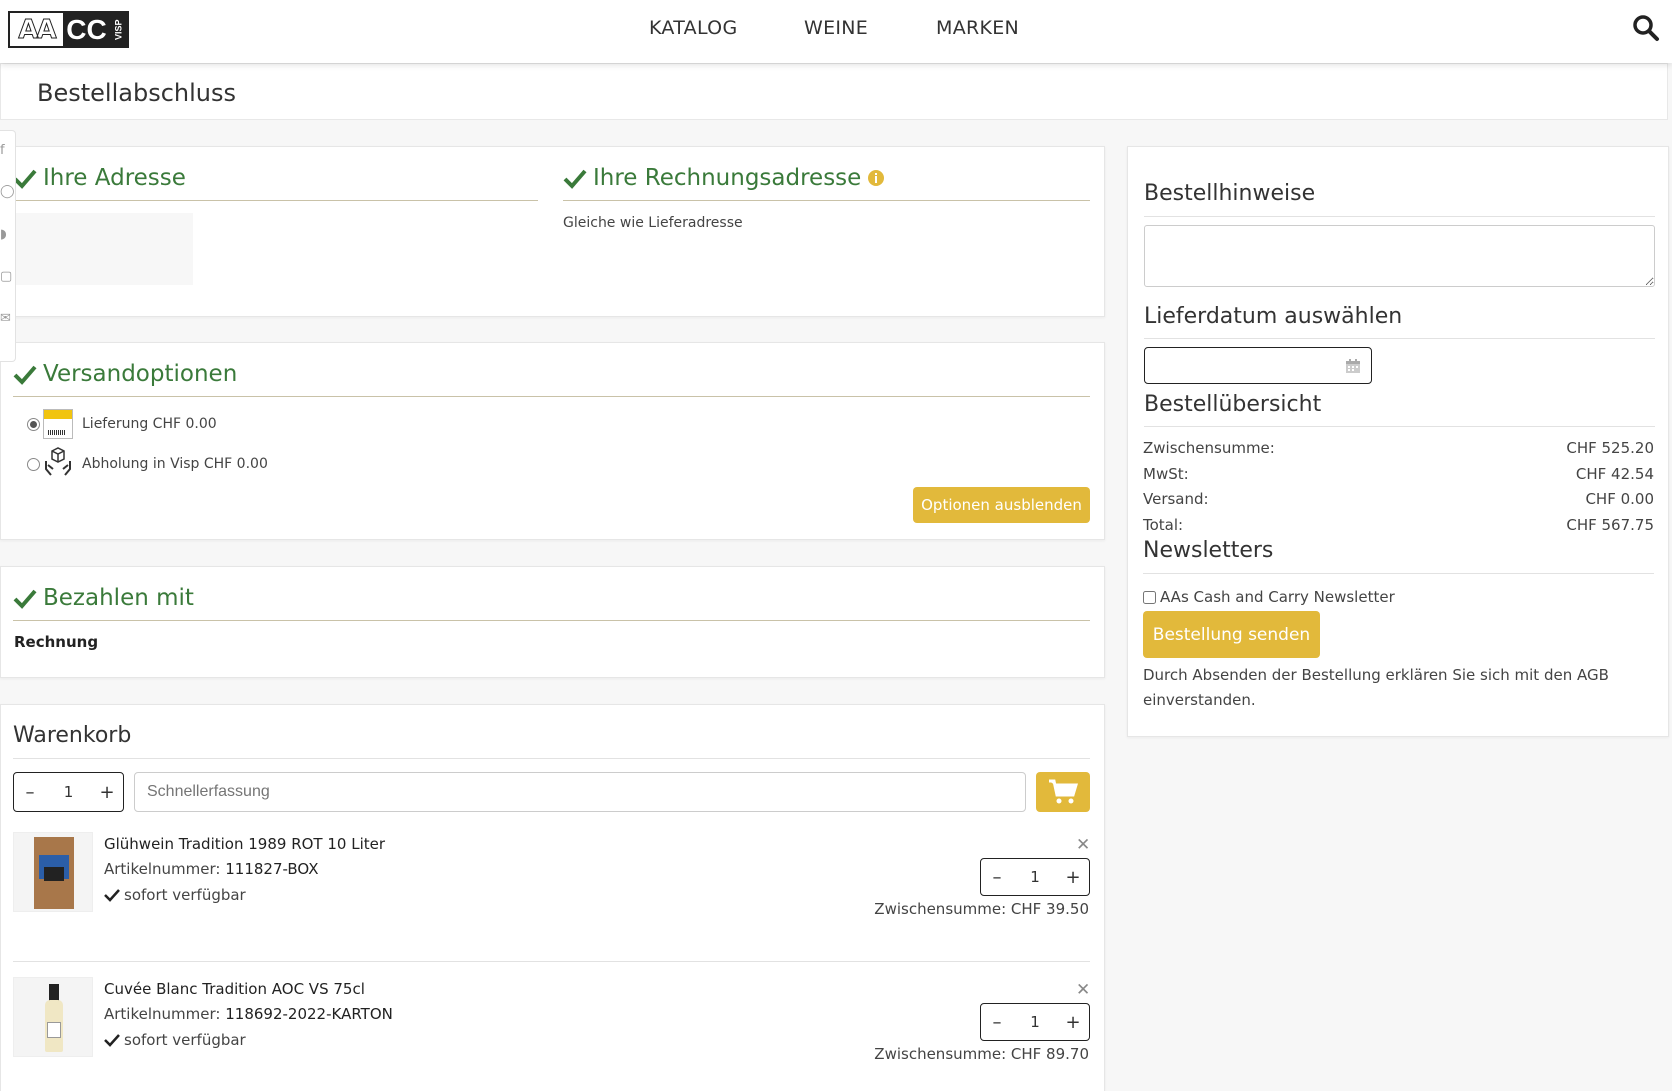 The height and width of the screenshot is (1091, 1672). Describe the element at coordinates (72, 735) in the screenshot. I see `cart-heading: Warenkorb` at that location.